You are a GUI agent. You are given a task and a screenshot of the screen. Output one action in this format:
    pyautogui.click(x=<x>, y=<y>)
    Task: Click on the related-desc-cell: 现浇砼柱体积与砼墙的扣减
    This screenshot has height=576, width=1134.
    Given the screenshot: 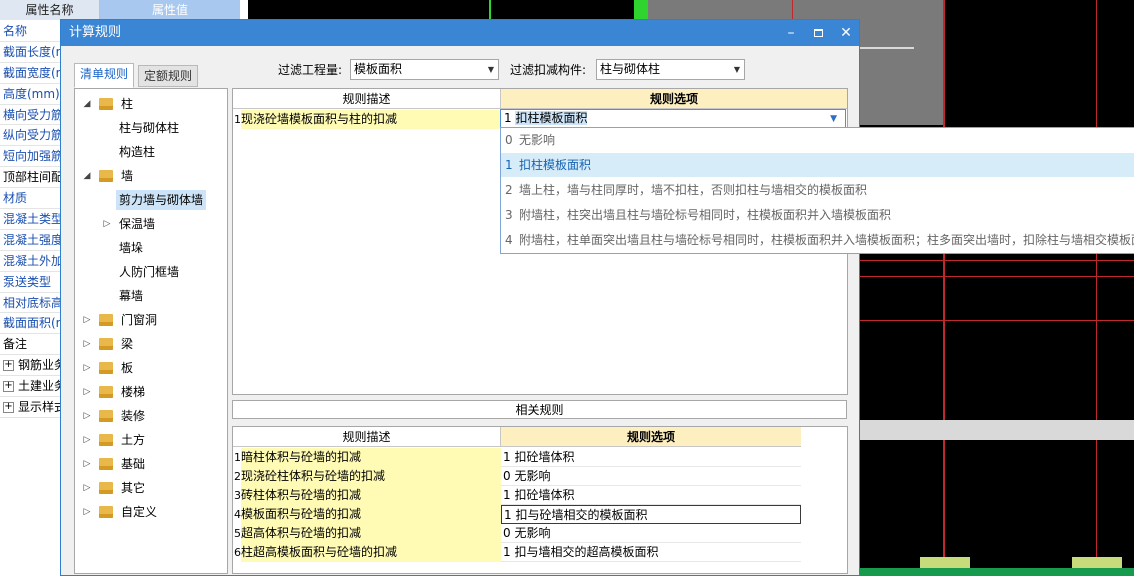 What is the action you would take?
    pyautogui.click(x=371, y=476)
    